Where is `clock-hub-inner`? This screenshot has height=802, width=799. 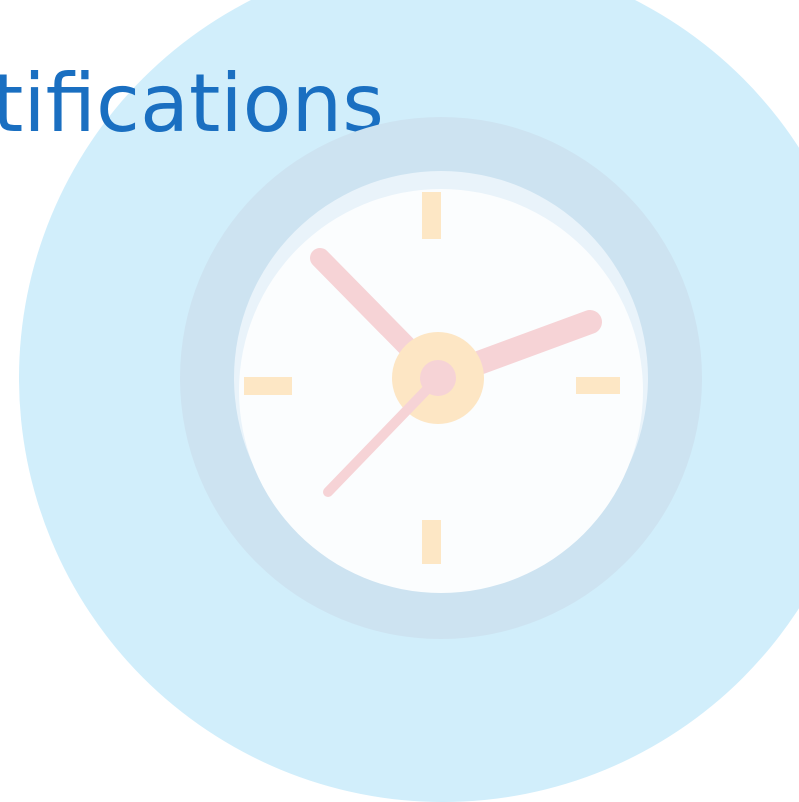
clock-hub-inner is located at coordinates (438, 378).